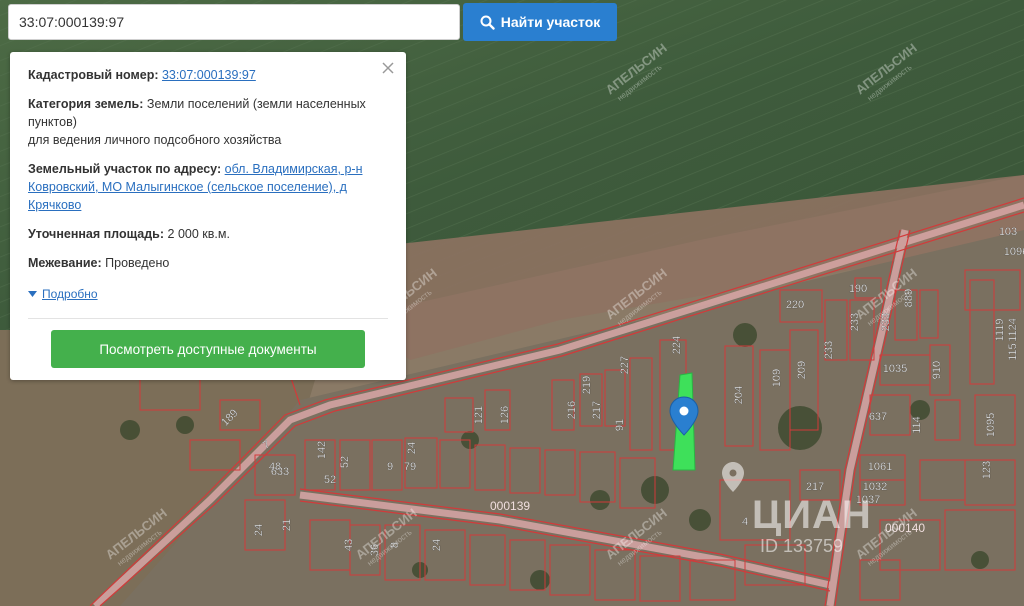 This screenshot has height=606, width=1024. I want to click on area-label: Уточненная площадь:, so click(96, 234).